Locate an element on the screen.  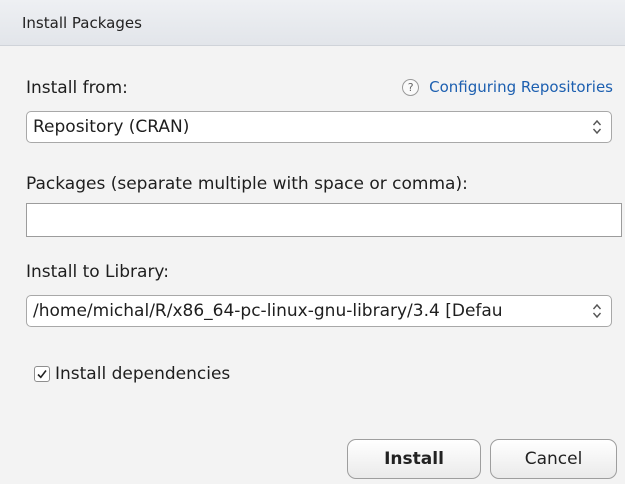
install-from-label: Install from: is located at coordinates (77, 88).